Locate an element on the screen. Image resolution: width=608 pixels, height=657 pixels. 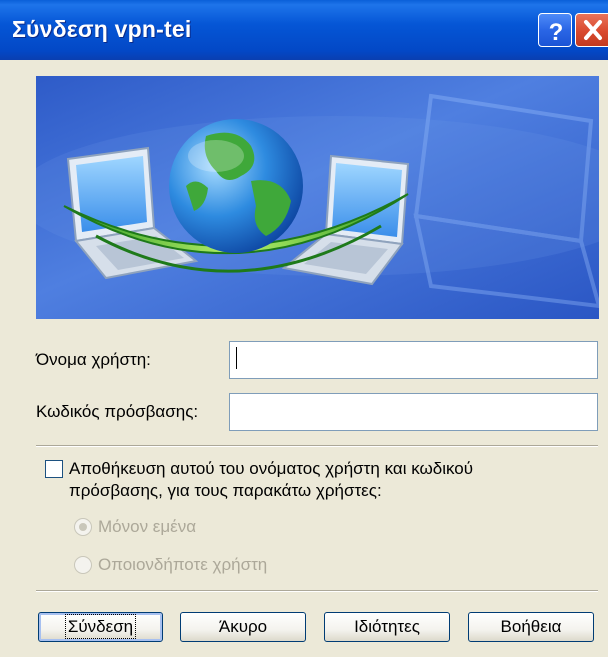
connect-button: Σύνδεση is located at coordinates (100, 627).